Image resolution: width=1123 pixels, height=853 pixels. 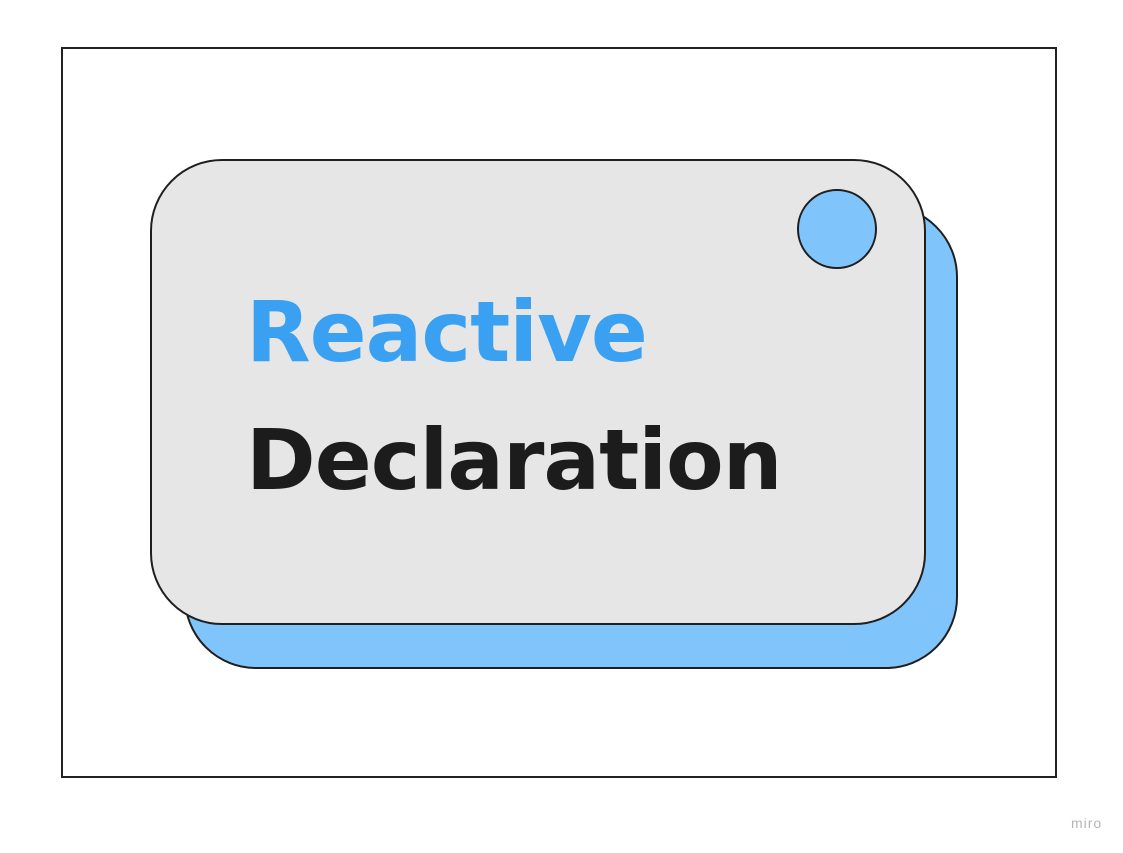 I want to click on circle-dot, so click(x=837, y=229).